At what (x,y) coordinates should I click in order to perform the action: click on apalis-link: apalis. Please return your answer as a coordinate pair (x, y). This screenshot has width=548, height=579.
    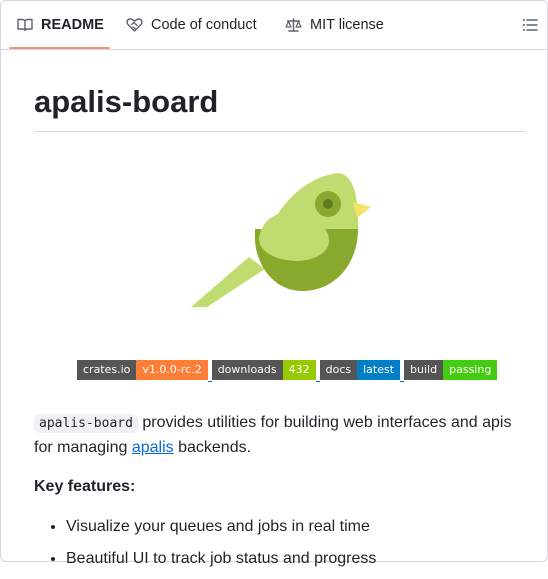
    Looking at the image, I should click on (153, 447).